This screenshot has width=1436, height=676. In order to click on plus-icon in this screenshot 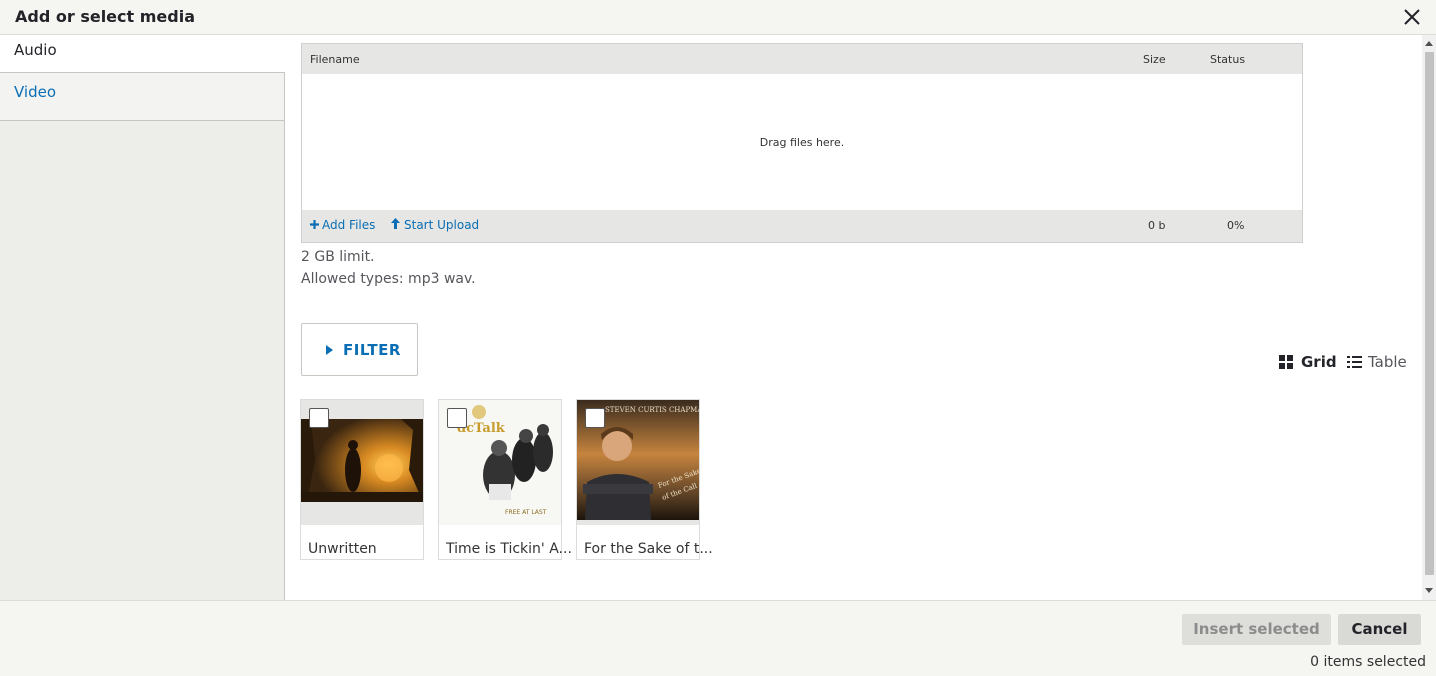, I will do `click(314, 224)`.